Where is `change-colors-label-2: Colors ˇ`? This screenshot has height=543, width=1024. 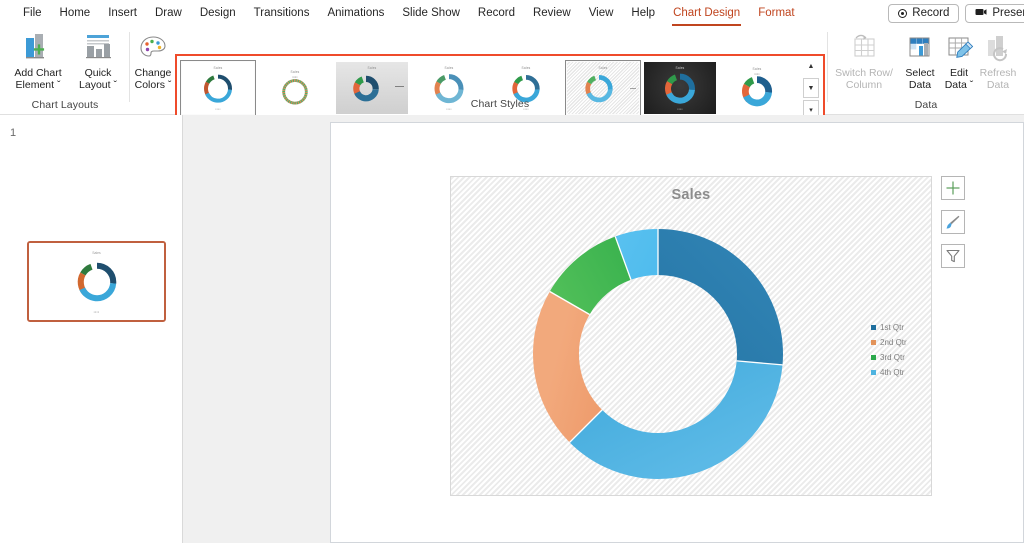
change-colors-label-2: Colors ˇ is located at coordinates (153, 85).